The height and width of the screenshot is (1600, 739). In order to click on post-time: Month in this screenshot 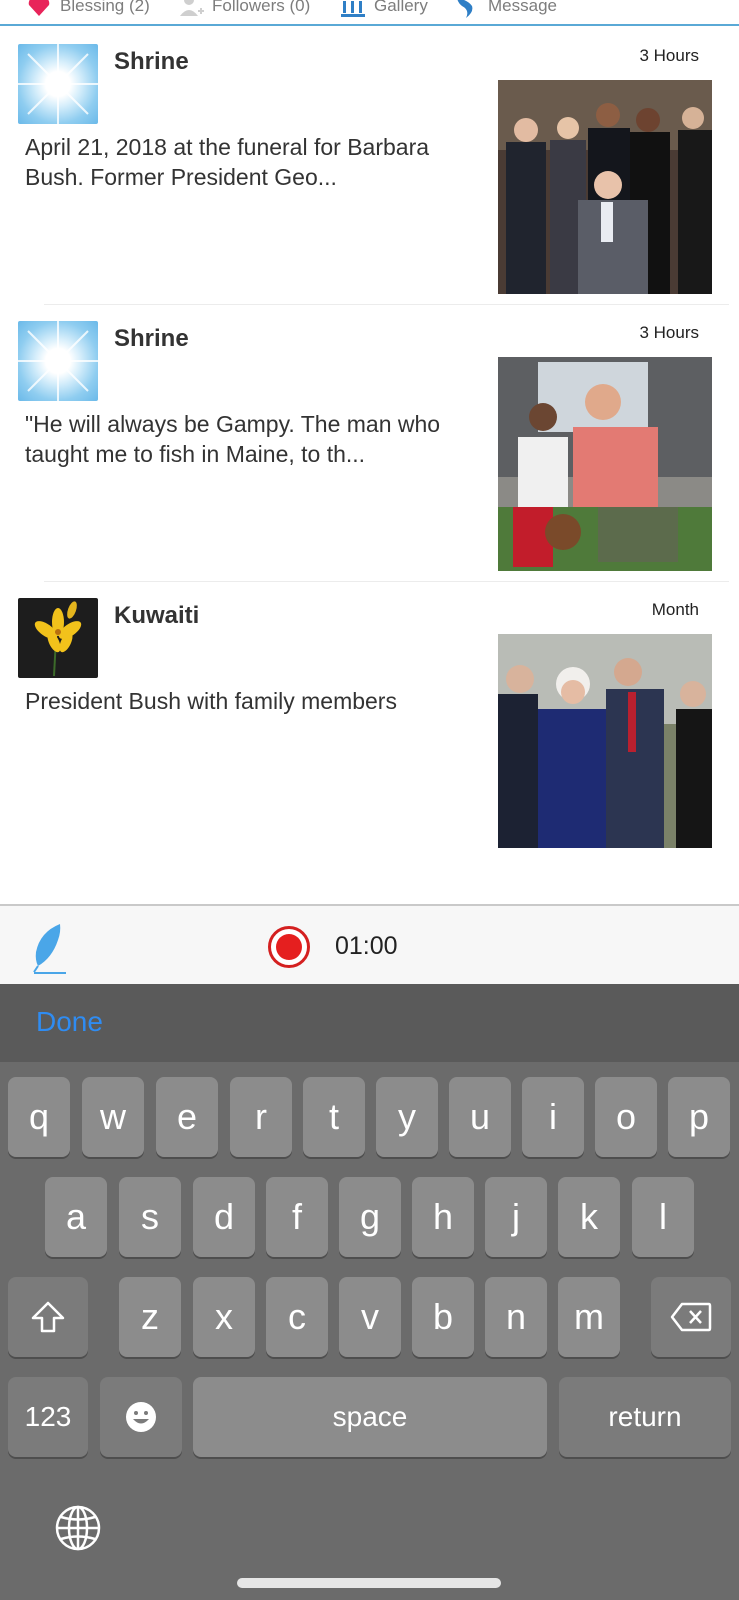, I will do `click(675, 609)`.